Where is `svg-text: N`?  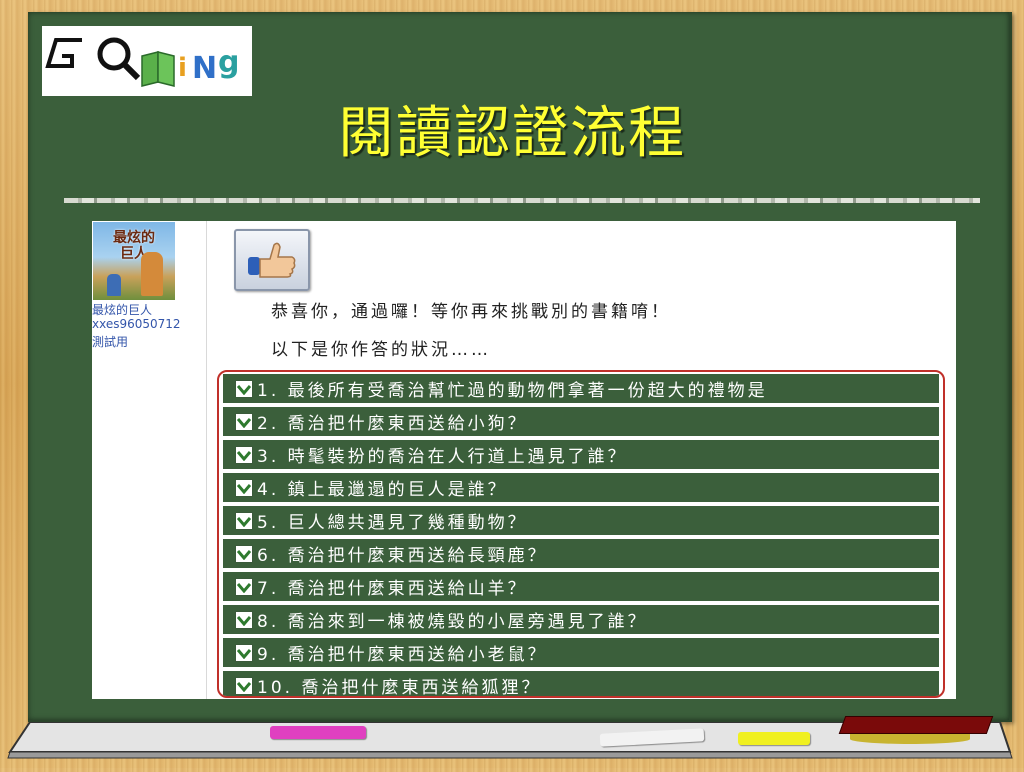
svg-text: N is located at coordinates (204, 68).